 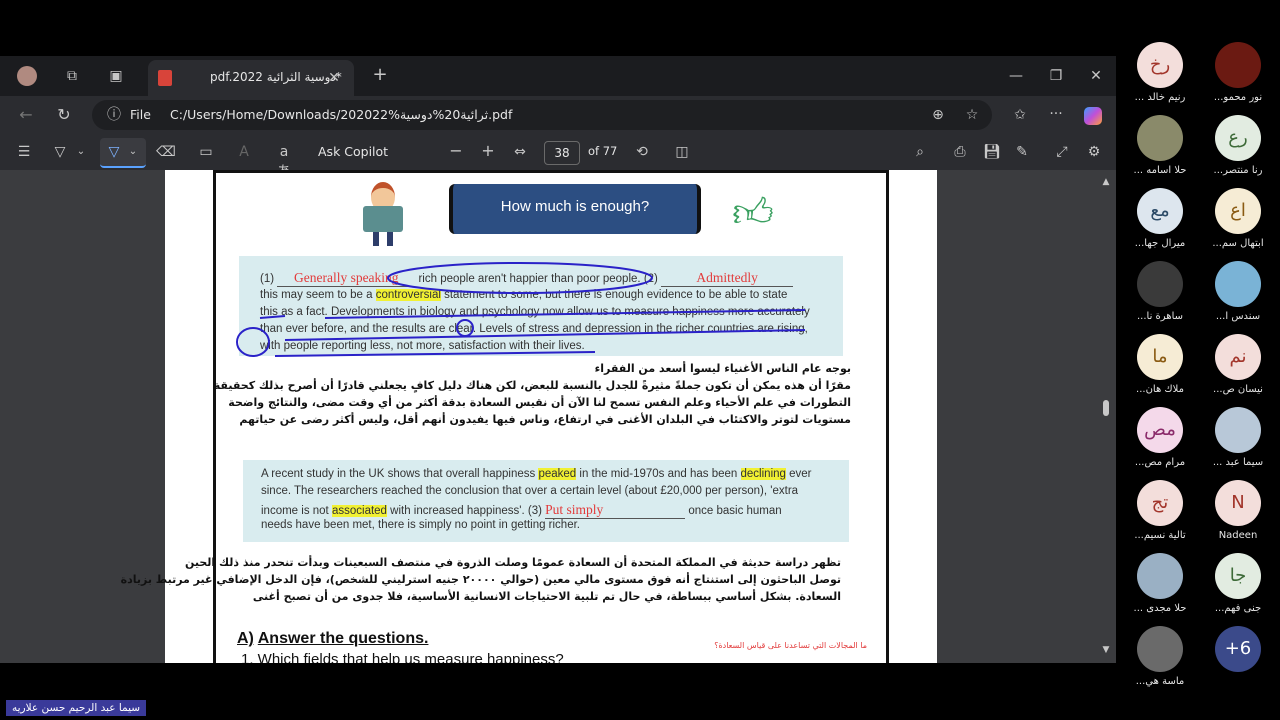 What do you see at coordinates (353, 151) in the screenshot?
I see `ask-copilot-button: Ask Copilot` at bounding box center [353, 151].